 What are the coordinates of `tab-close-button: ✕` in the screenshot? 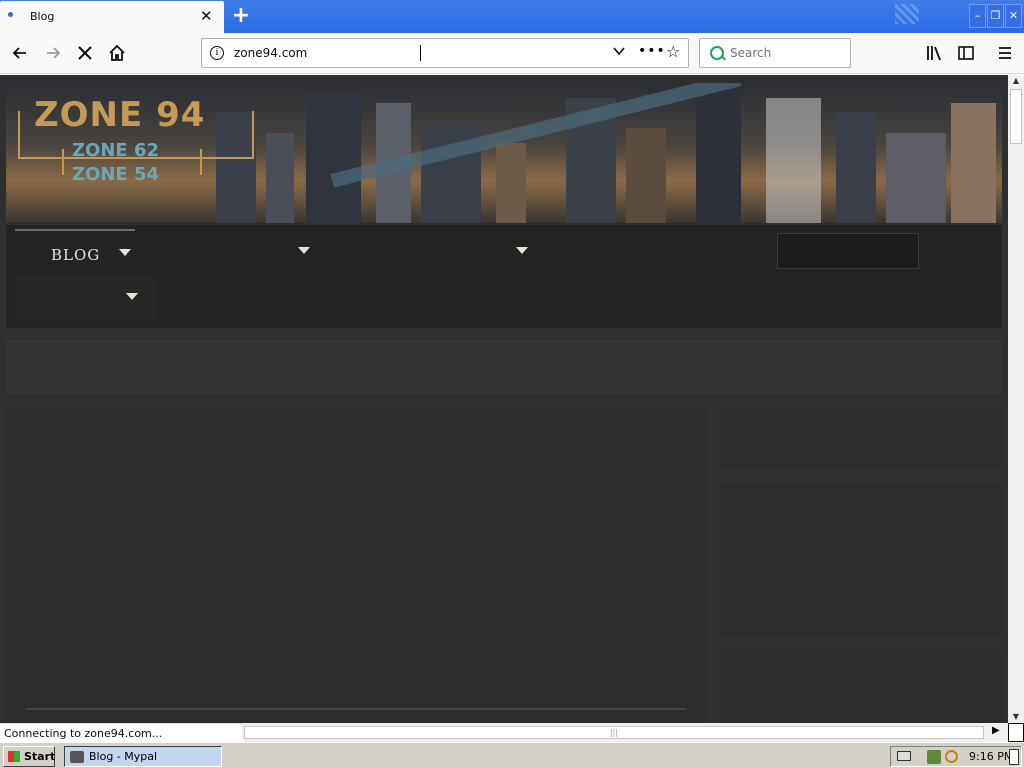 It's located at (206, 16).